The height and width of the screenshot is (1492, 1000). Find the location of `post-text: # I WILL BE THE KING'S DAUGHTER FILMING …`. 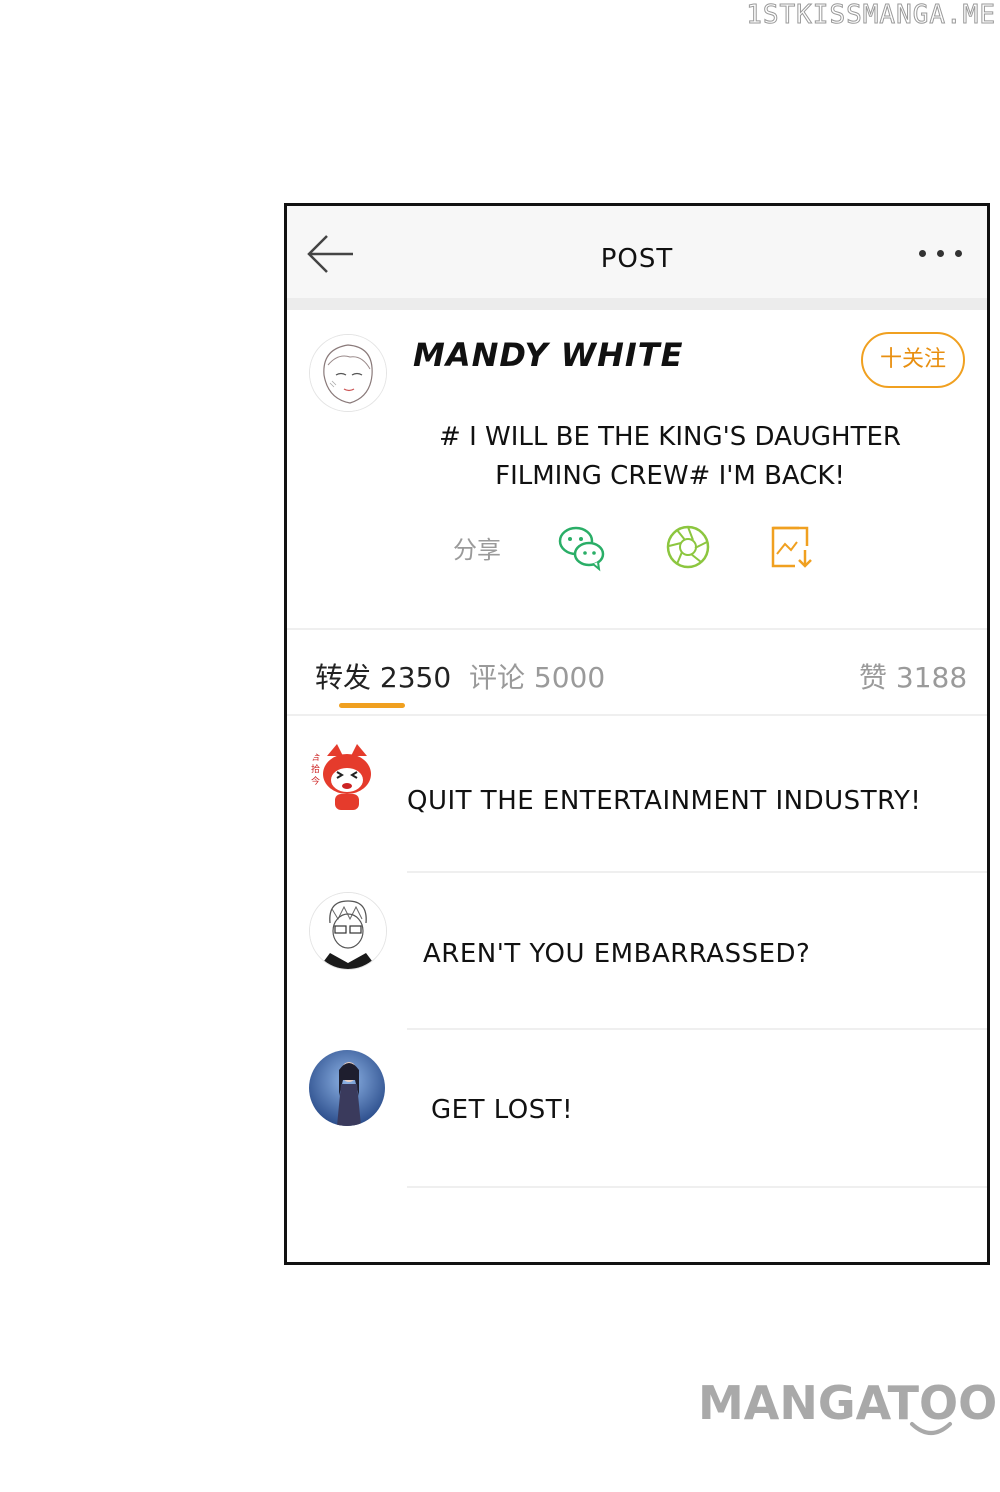

post-text: # I WILL BE THE KING'S DAUGHTER FILMING … is located at coordinates (670, 457).